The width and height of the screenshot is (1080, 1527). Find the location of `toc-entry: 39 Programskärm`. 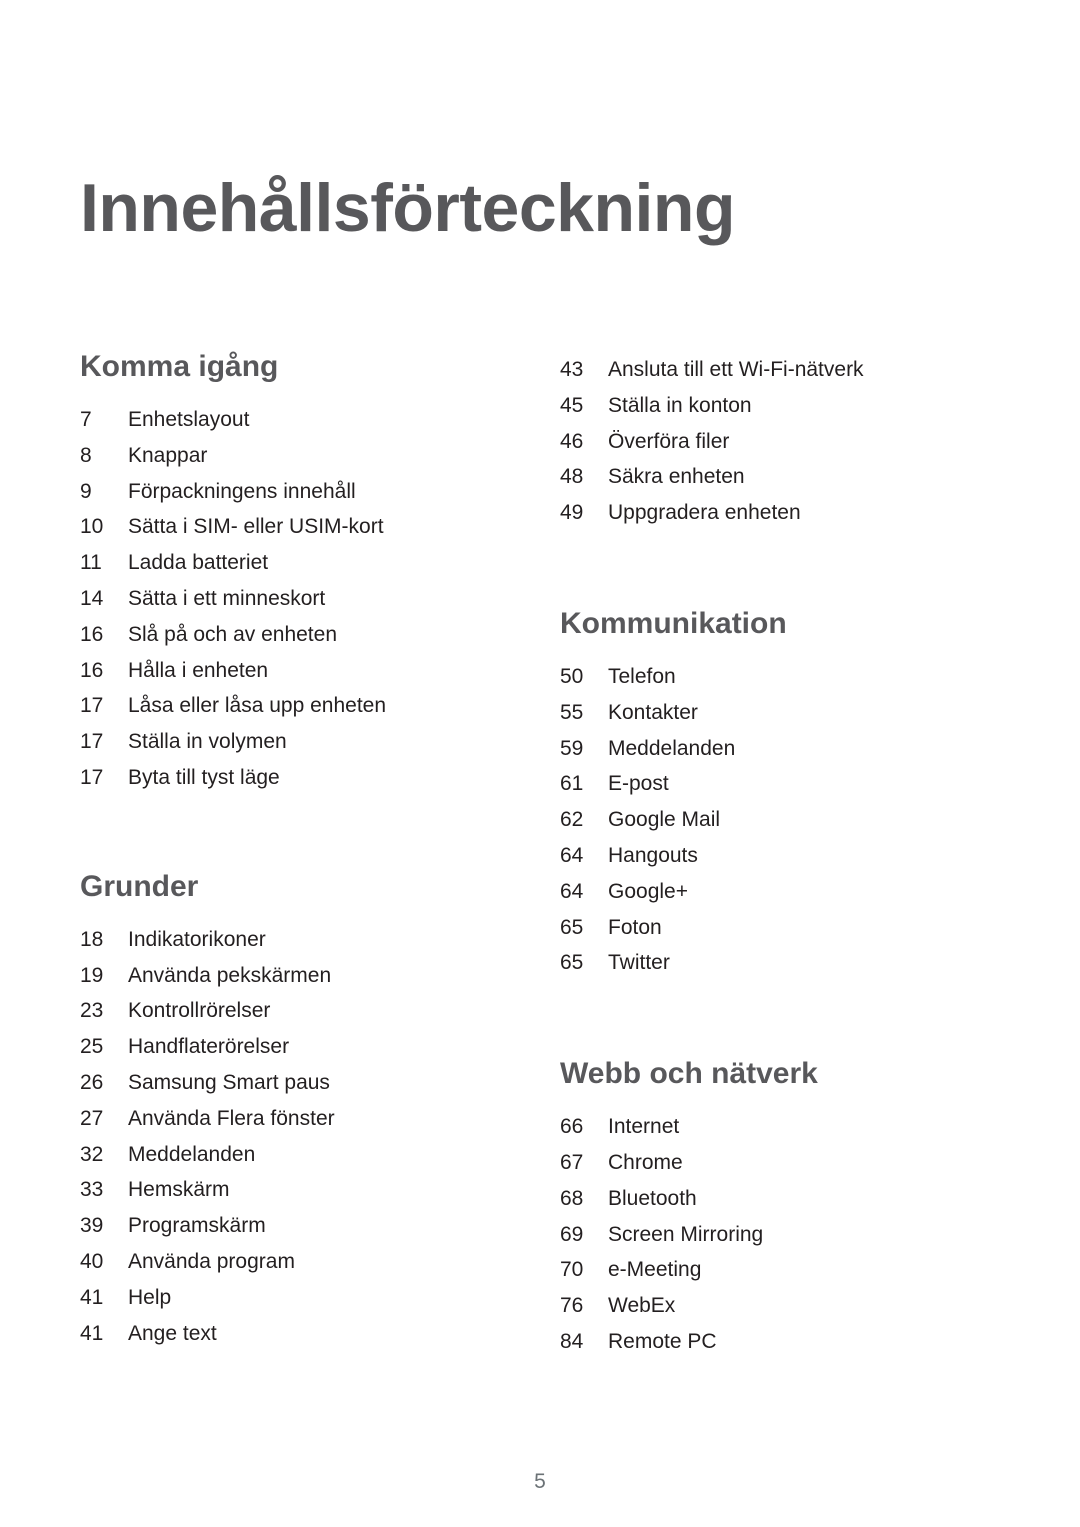

toc-entry: 39 Programskärm is located at coordinates (280, 1226).